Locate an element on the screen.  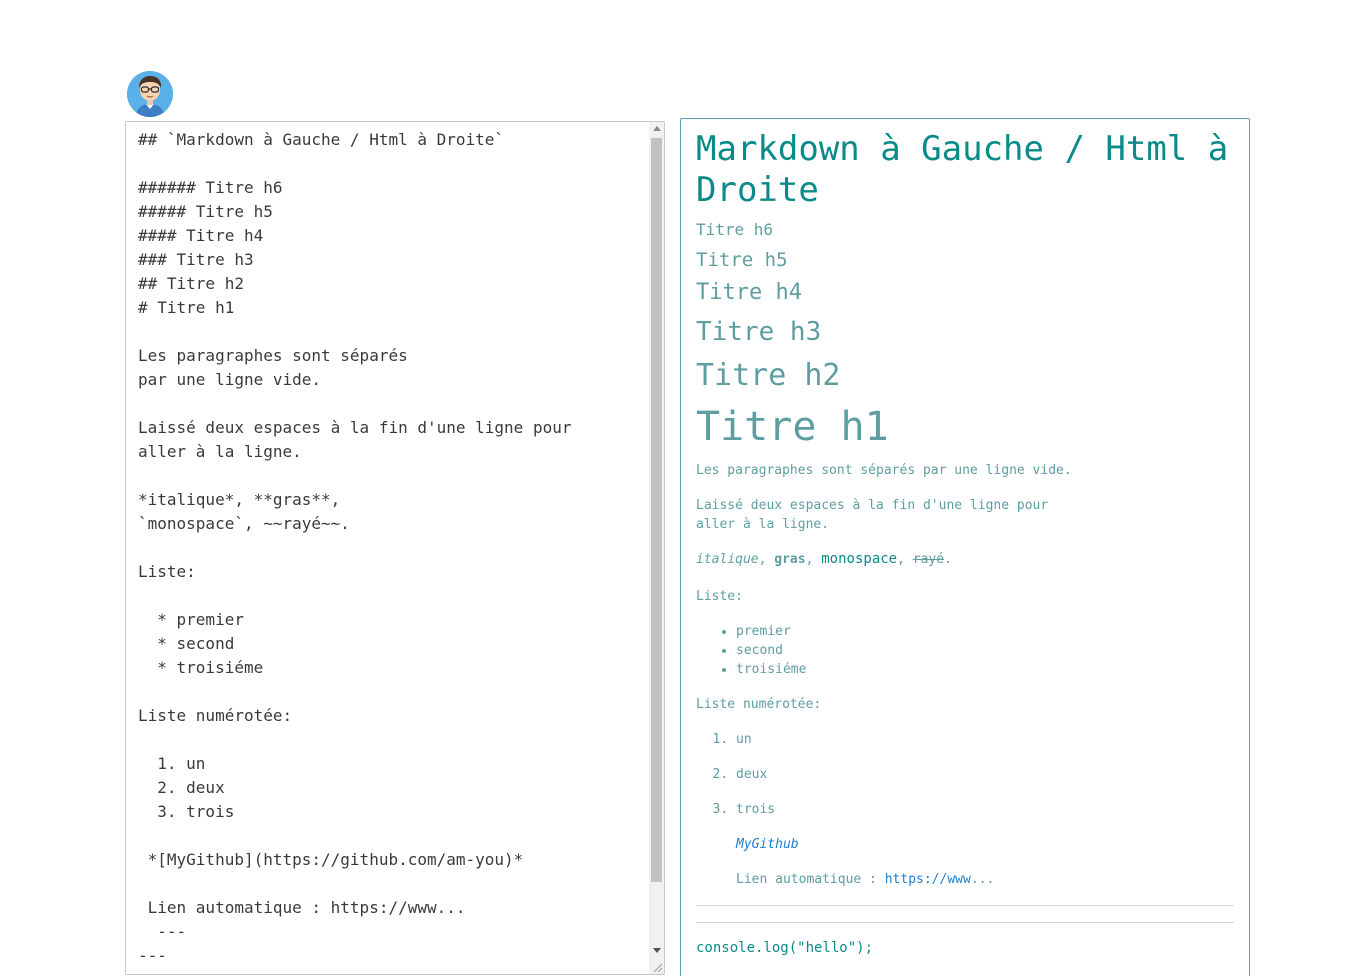
scroll-thumb is located at coordinates (656, 510).